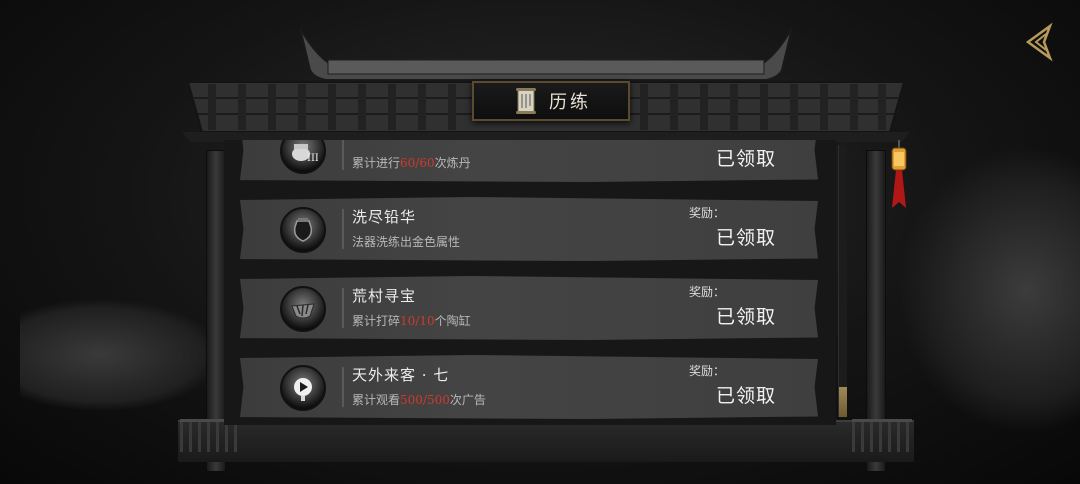 This screenshot has height=484, width=1080. I want to click on railing-right, so click(882, 435).